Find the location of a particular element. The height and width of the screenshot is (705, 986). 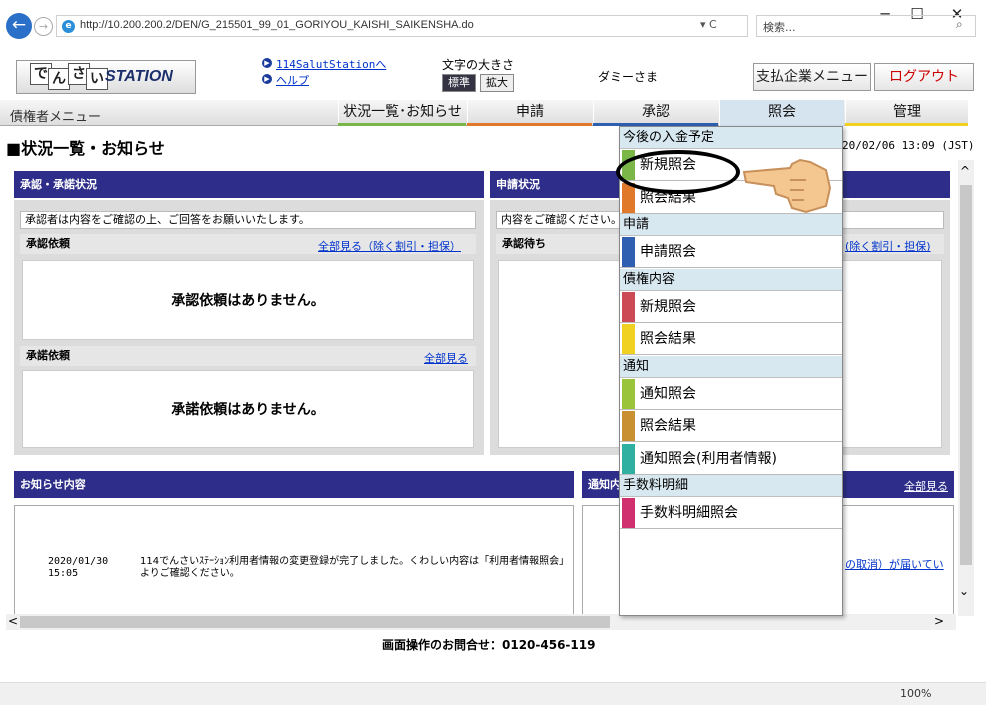

notice-row-link: の取消）が届いてい is located at coordinates (894, 564).